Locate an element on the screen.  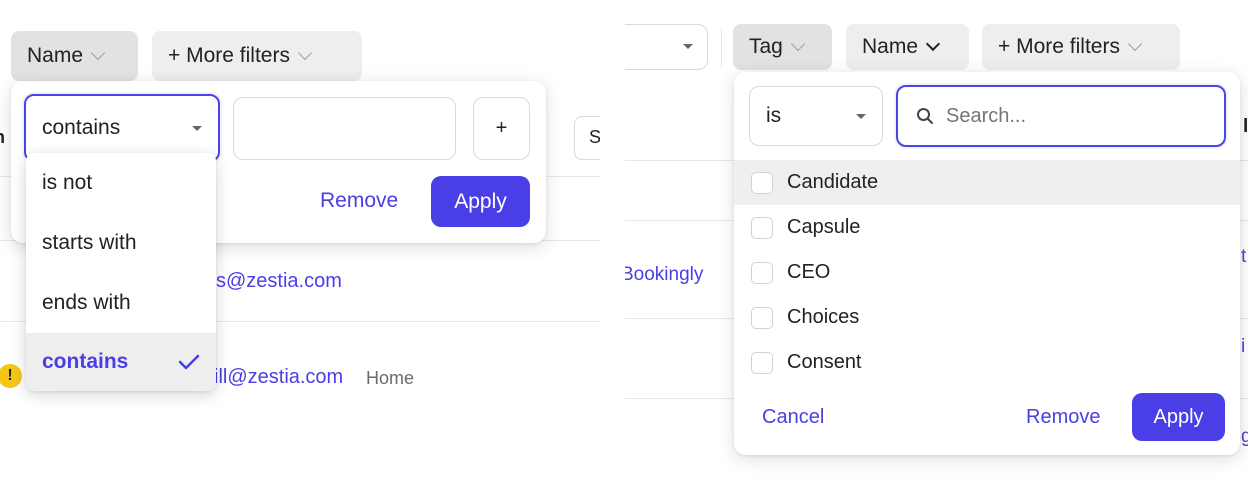
menu-item-is-not: is not is located at coordinates (121, 183).